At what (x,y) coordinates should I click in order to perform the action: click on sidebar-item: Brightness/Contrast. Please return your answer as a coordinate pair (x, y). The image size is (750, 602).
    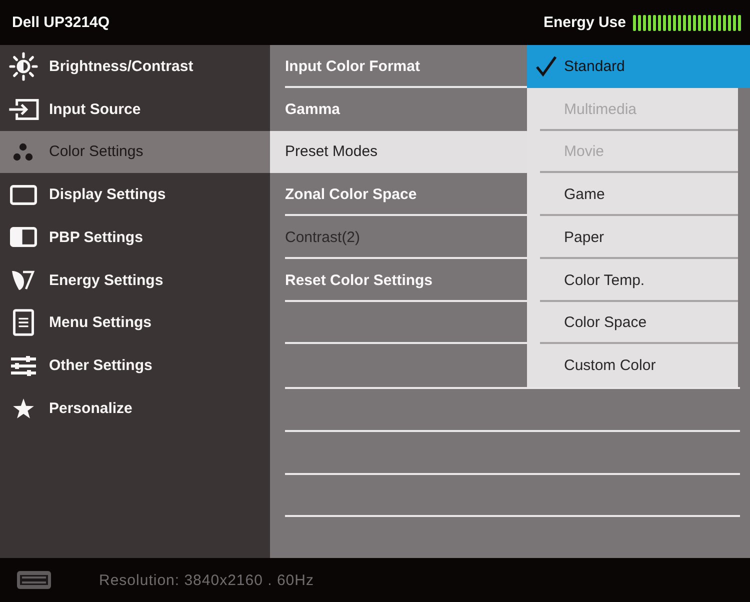
    Looking at the image, I should click on (135, 66).